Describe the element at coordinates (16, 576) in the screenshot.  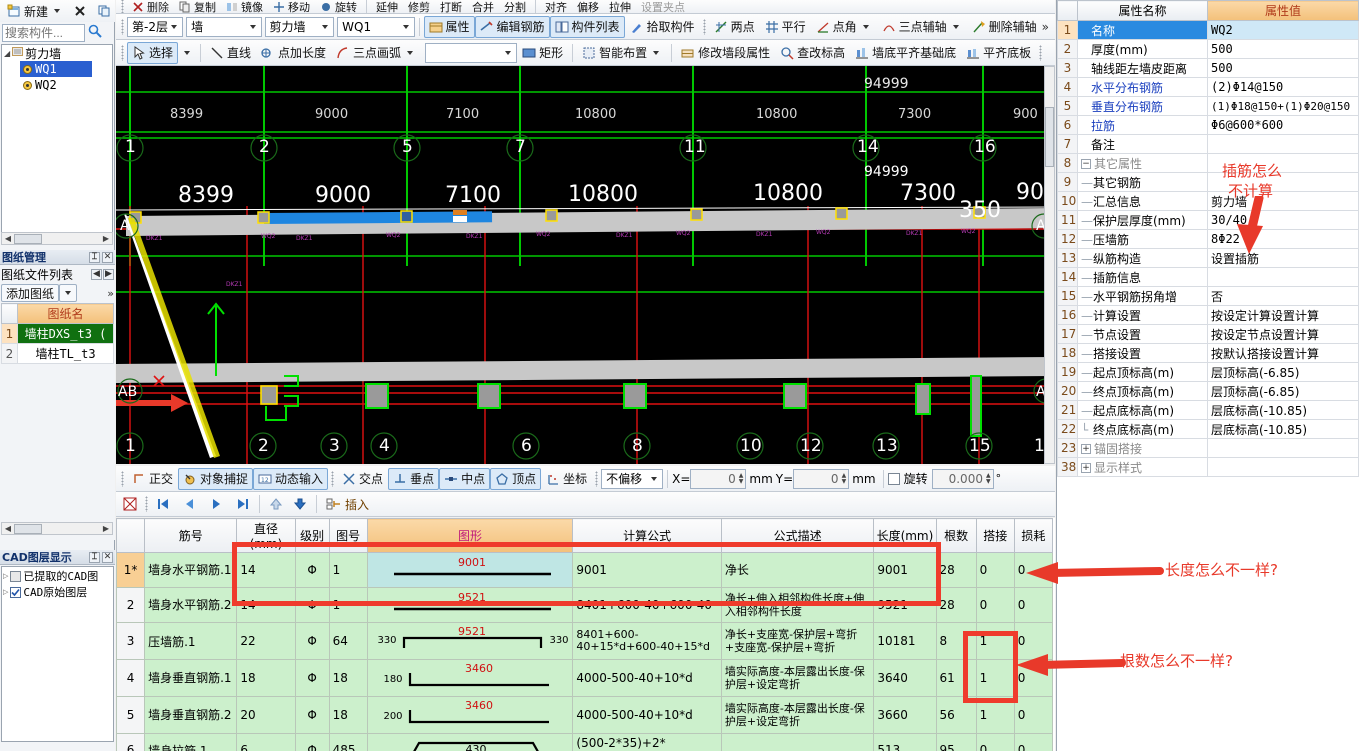
I see `checkbox-unchecked-icon` at that location.